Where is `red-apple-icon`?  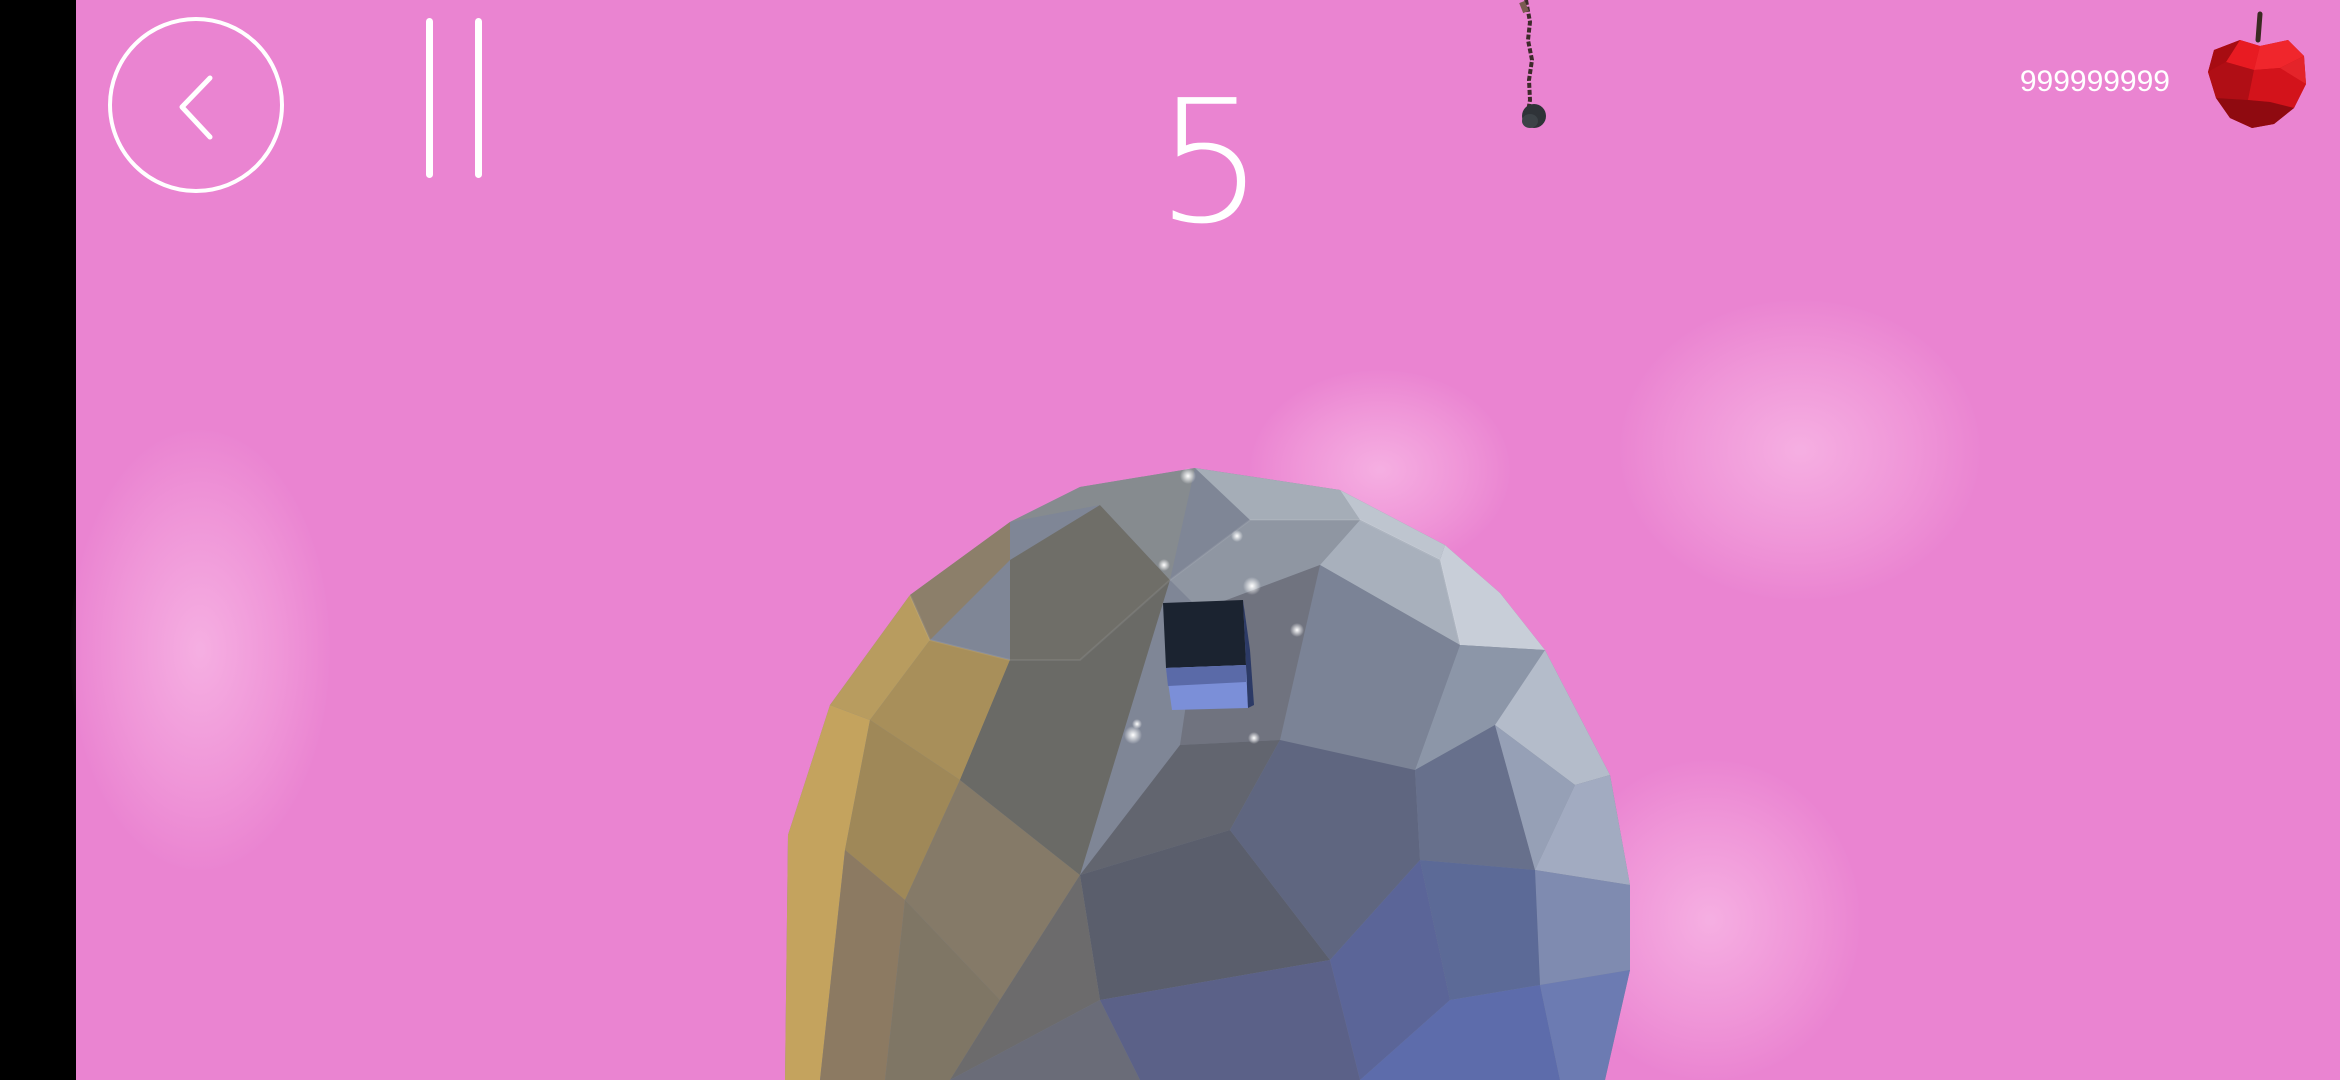
red-apple-icon is located at coordinates (2256, 71).